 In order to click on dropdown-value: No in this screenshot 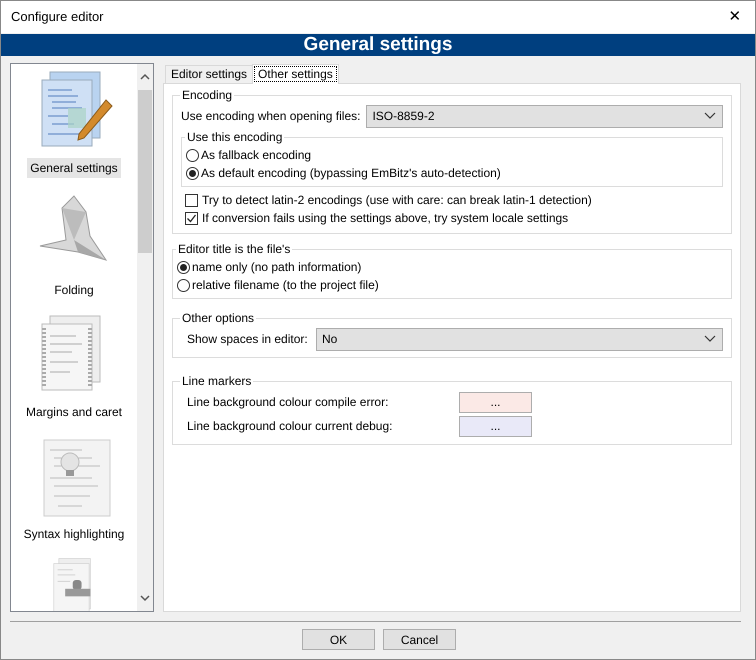, I will do `click(330, 339)`.